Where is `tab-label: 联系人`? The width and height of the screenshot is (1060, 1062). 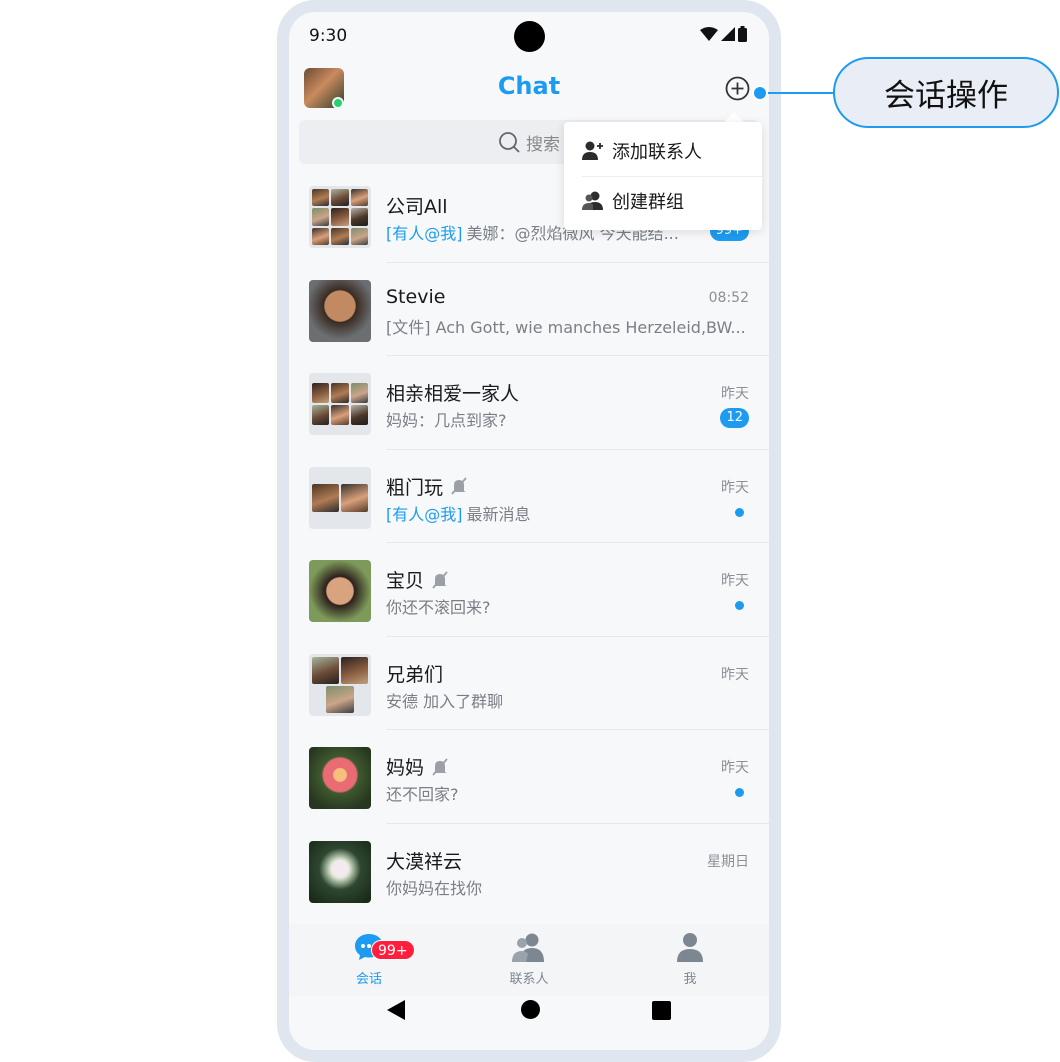 tab-label: 联系人 is located at coordinates (529, 979).